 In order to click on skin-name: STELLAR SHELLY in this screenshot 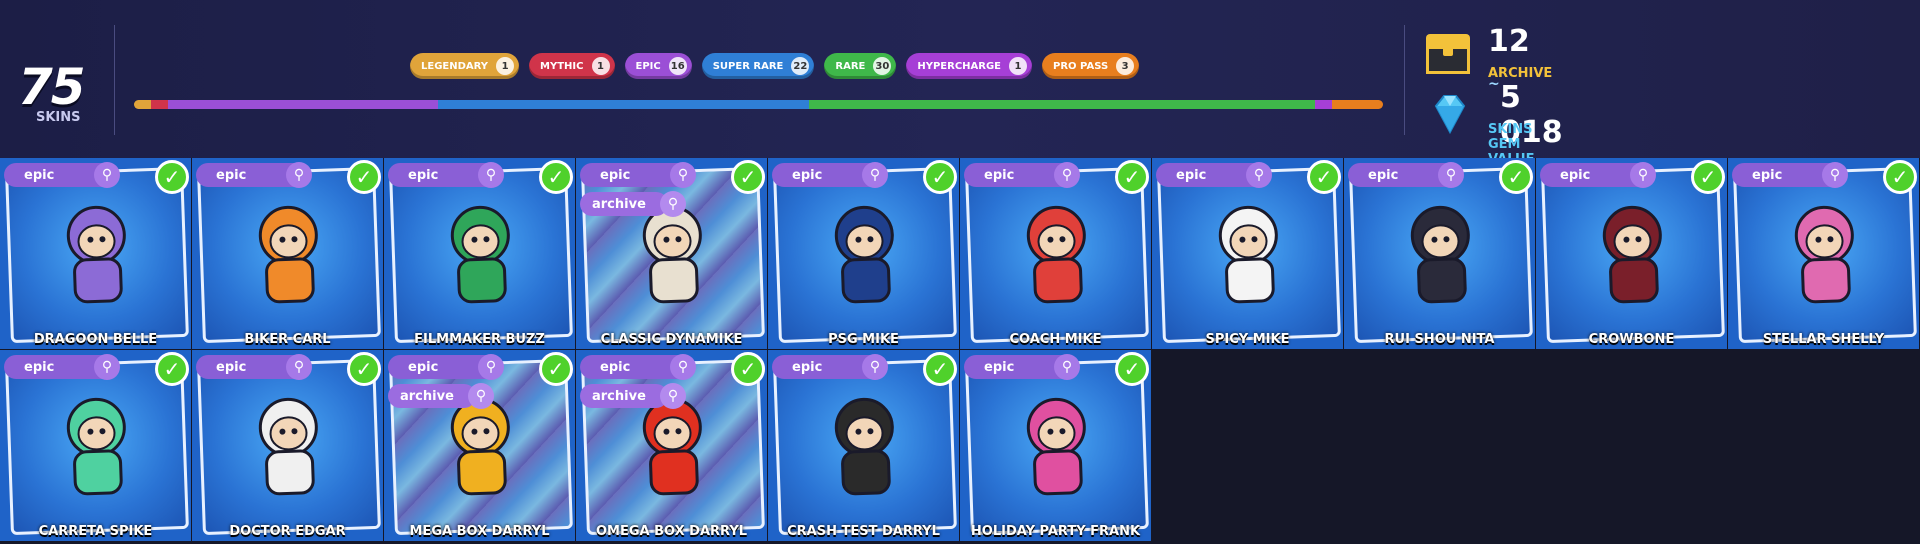, I will do `click(1823, 339)`.